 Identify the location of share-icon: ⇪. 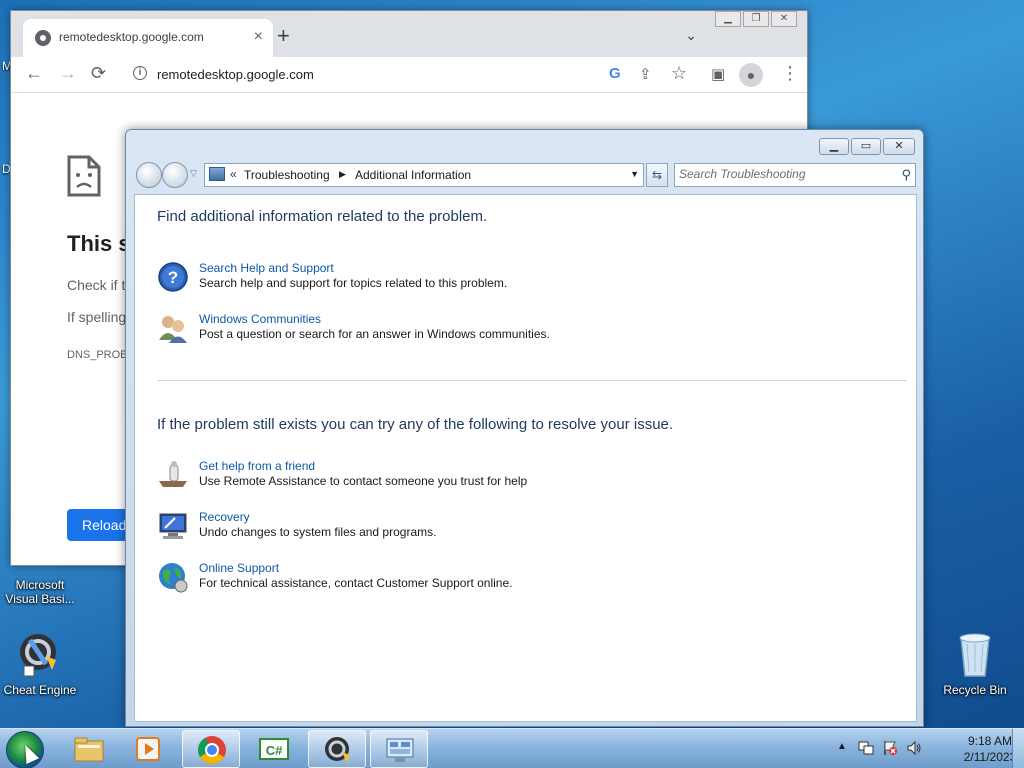
(645, 74).